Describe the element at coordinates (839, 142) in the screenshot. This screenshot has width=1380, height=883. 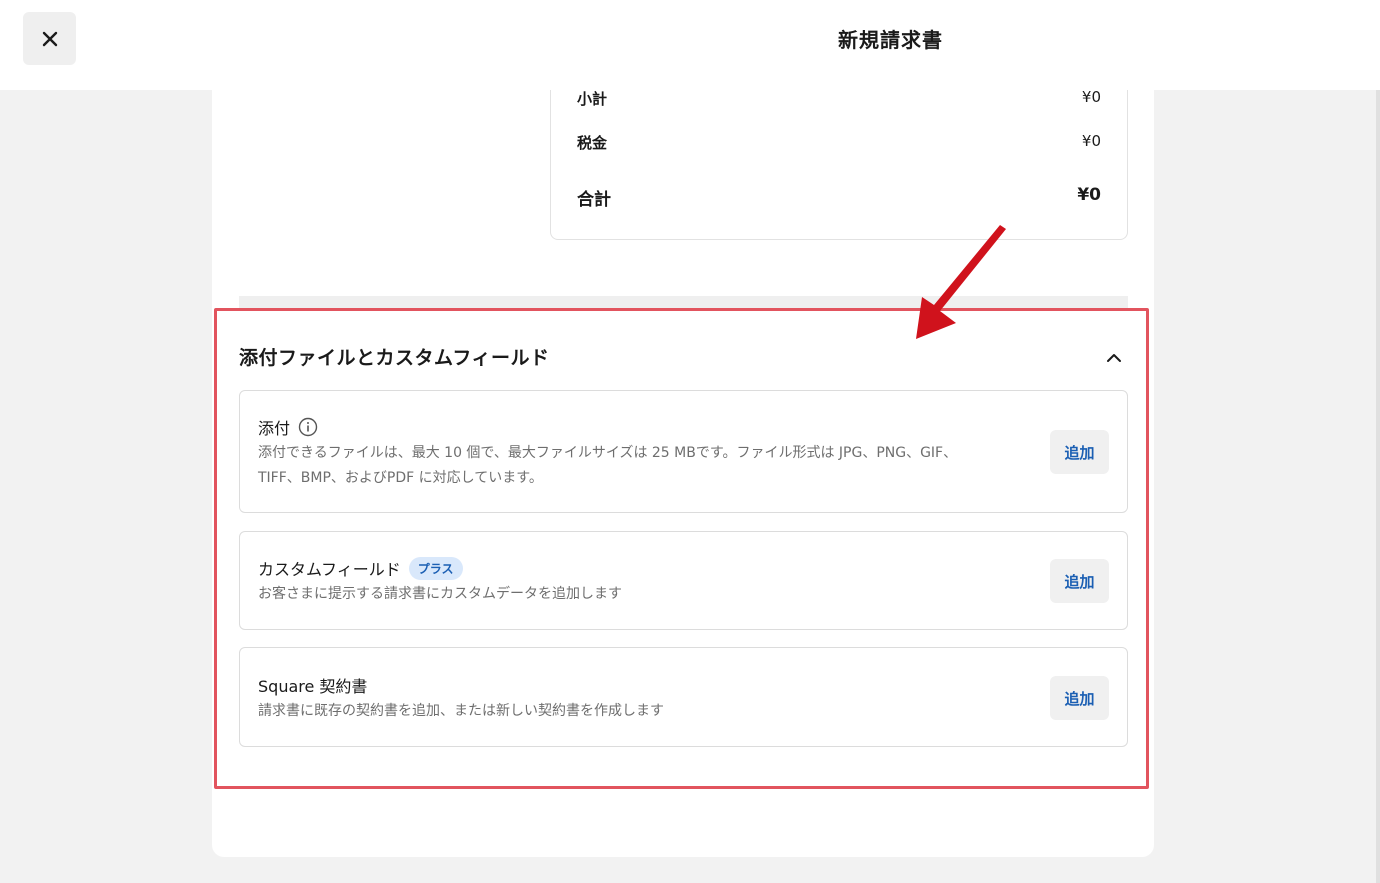
I see `tax-row: 税金 ¥0` at that location.